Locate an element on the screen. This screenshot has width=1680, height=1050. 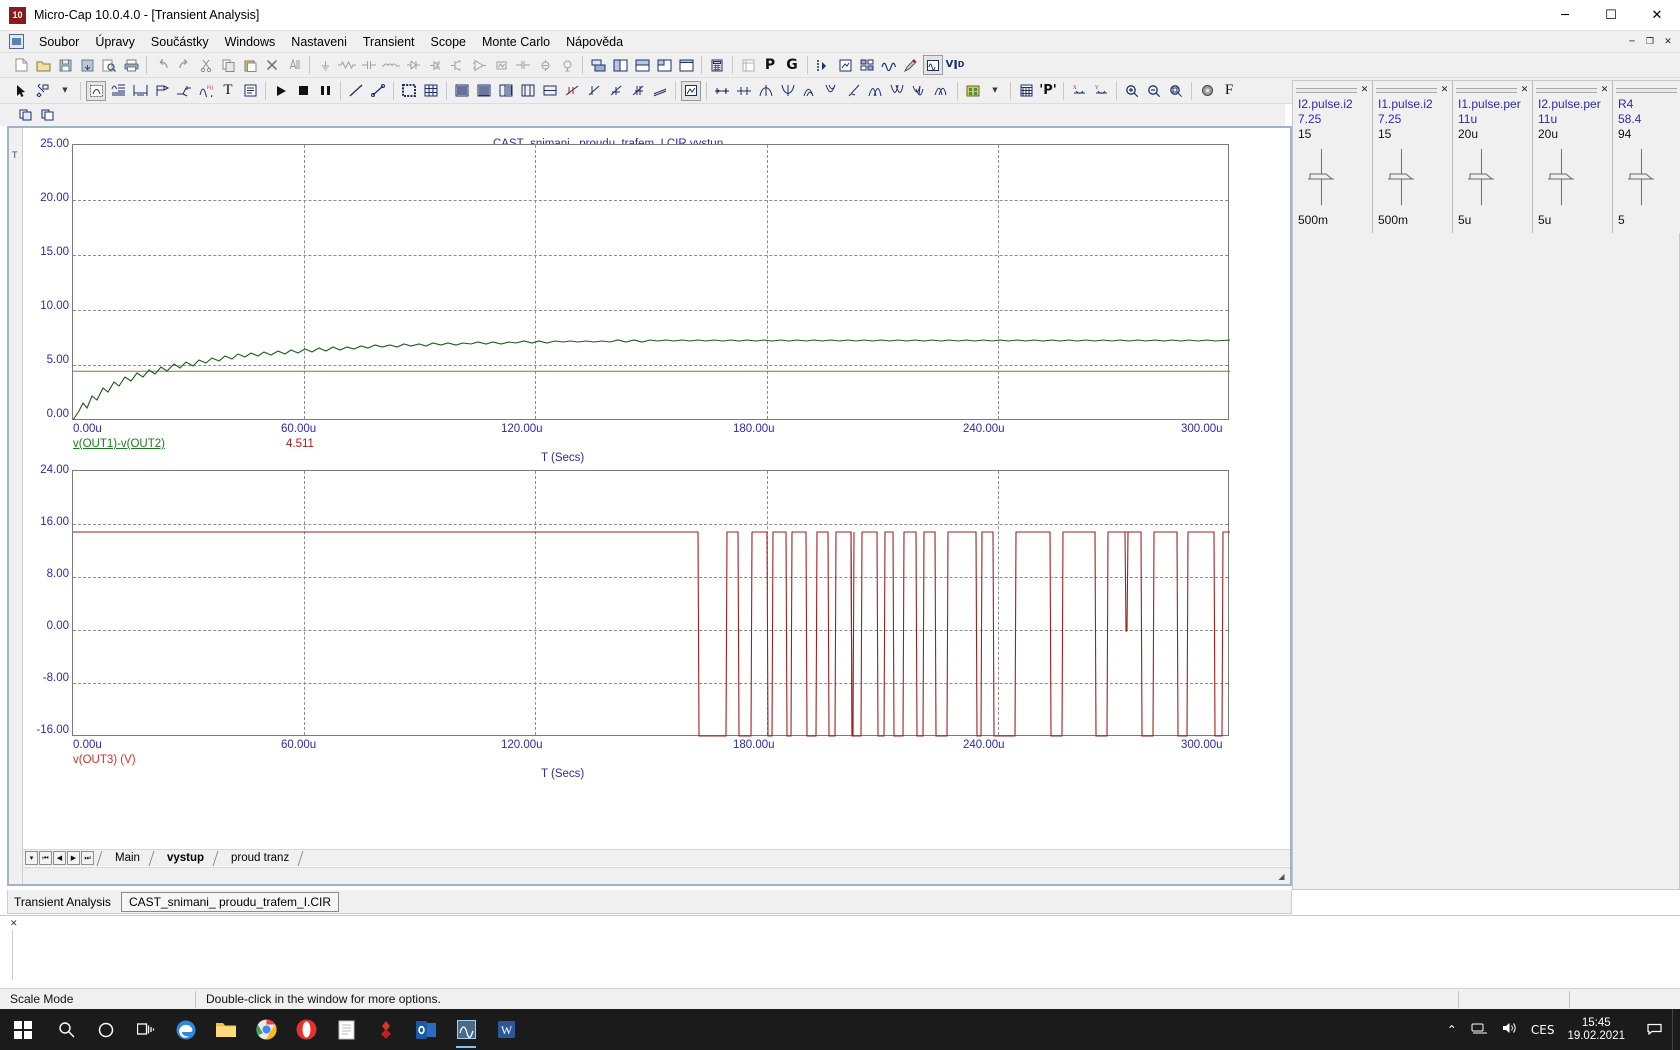
slider-thumb is located at coordinates (1561, 179).